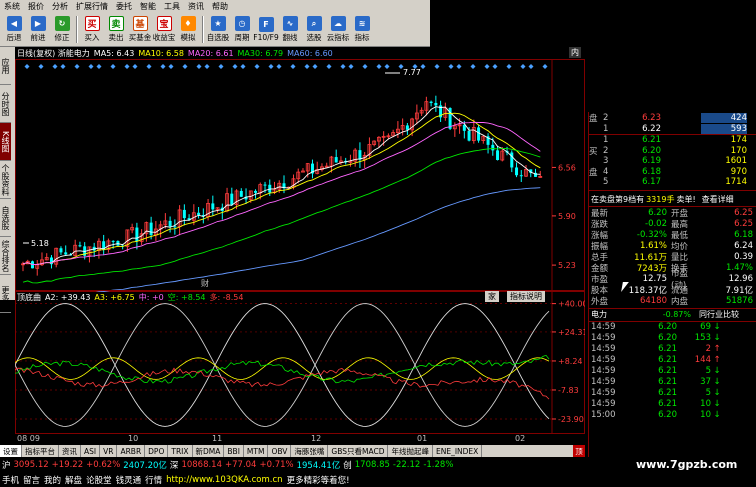  What do you see at coordinates (31, 480) in the screenshot?
I see `bottom-link-1: 留言` at bounding box center [31, 480].